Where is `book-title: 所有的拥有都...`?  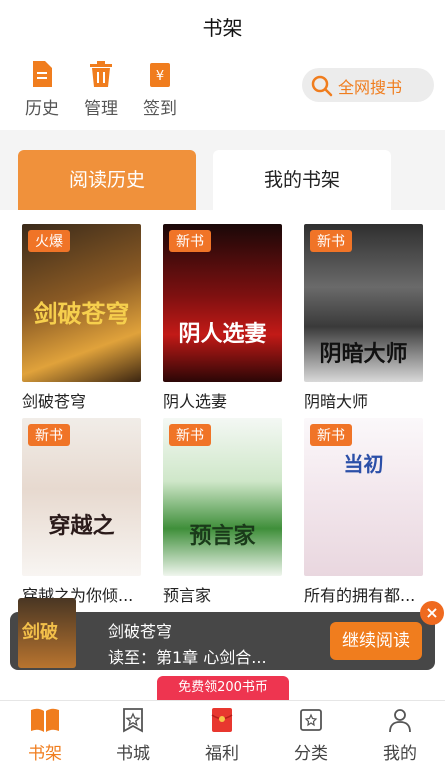 book-title: 所有的拥有都... is located at coordinates (360, 595).